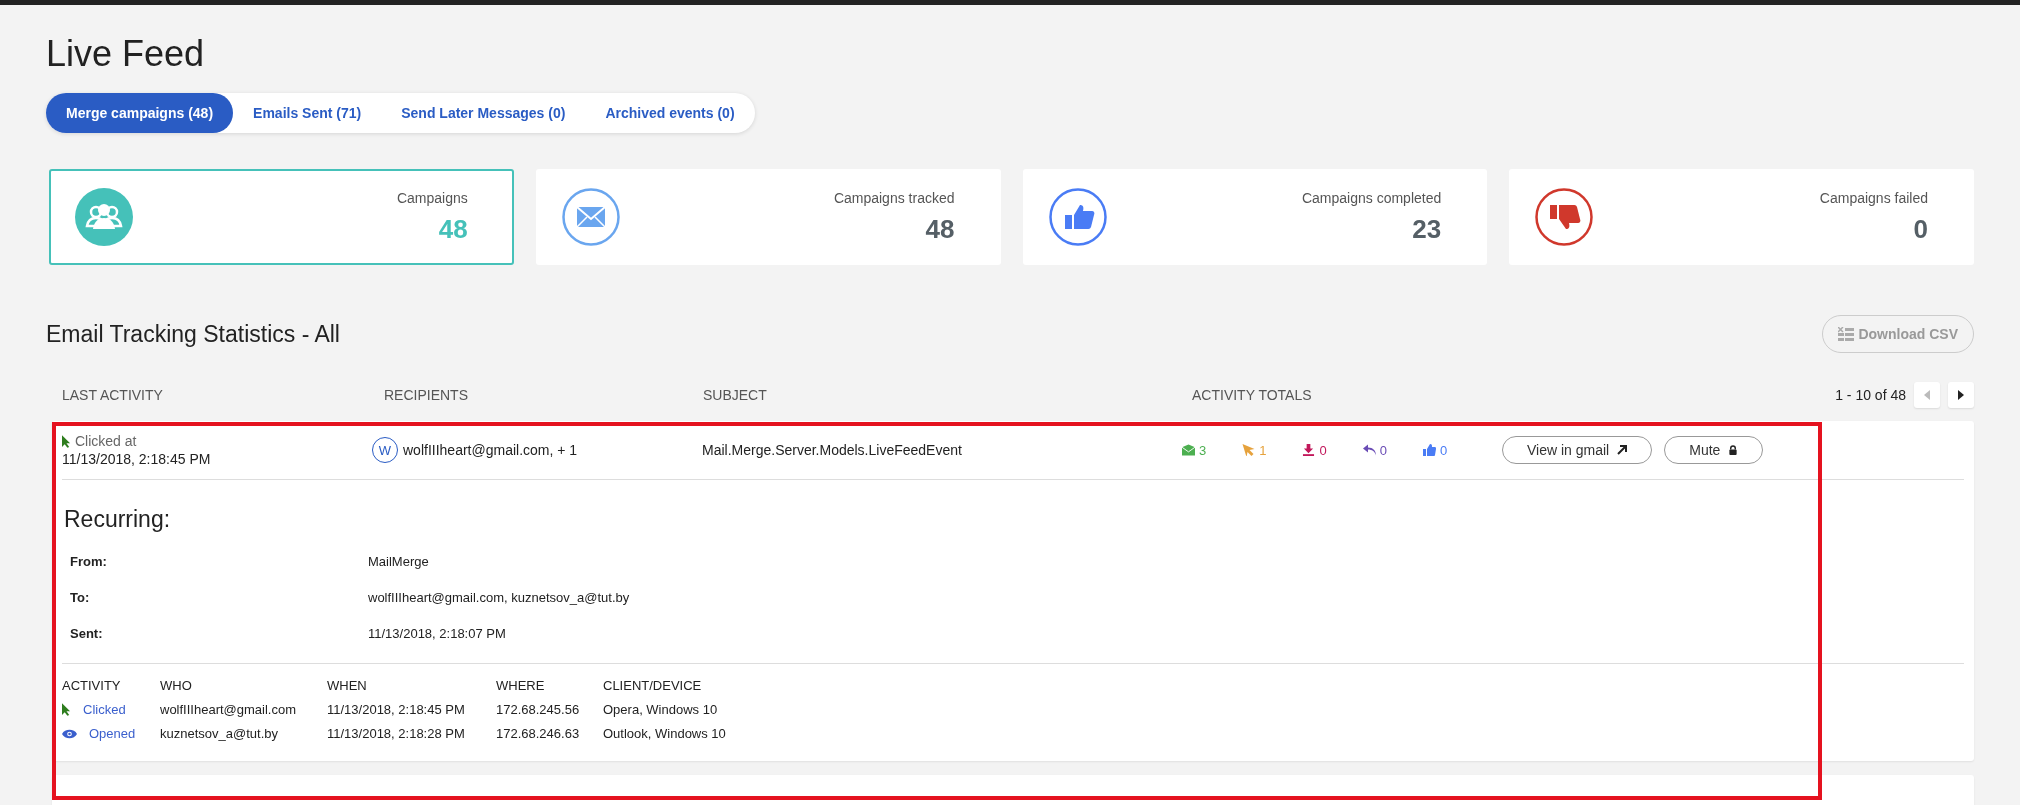 The height and width of the screenshot is (805, 2020). What do you see at coordinates (80, 597) in the screenshot?
I see `field-label: To:` at bounding box center [80, 597].